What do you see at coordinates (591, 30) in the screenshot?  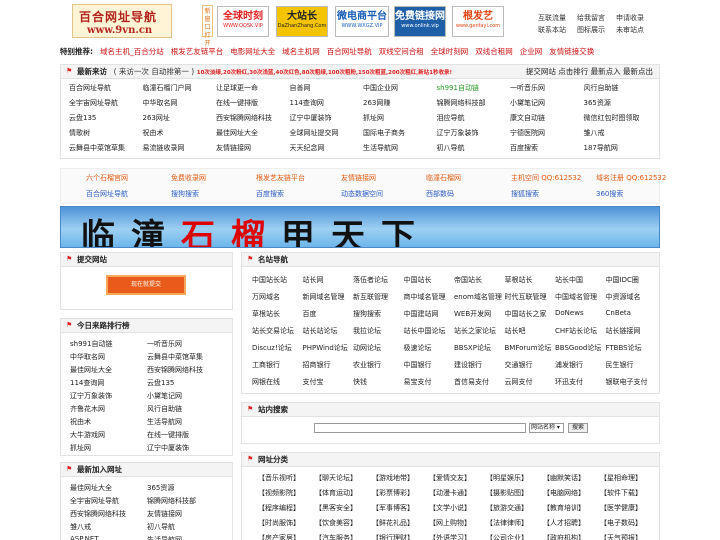 I see `top-link-icons: 图标展示` at bounding box center [591, 30].